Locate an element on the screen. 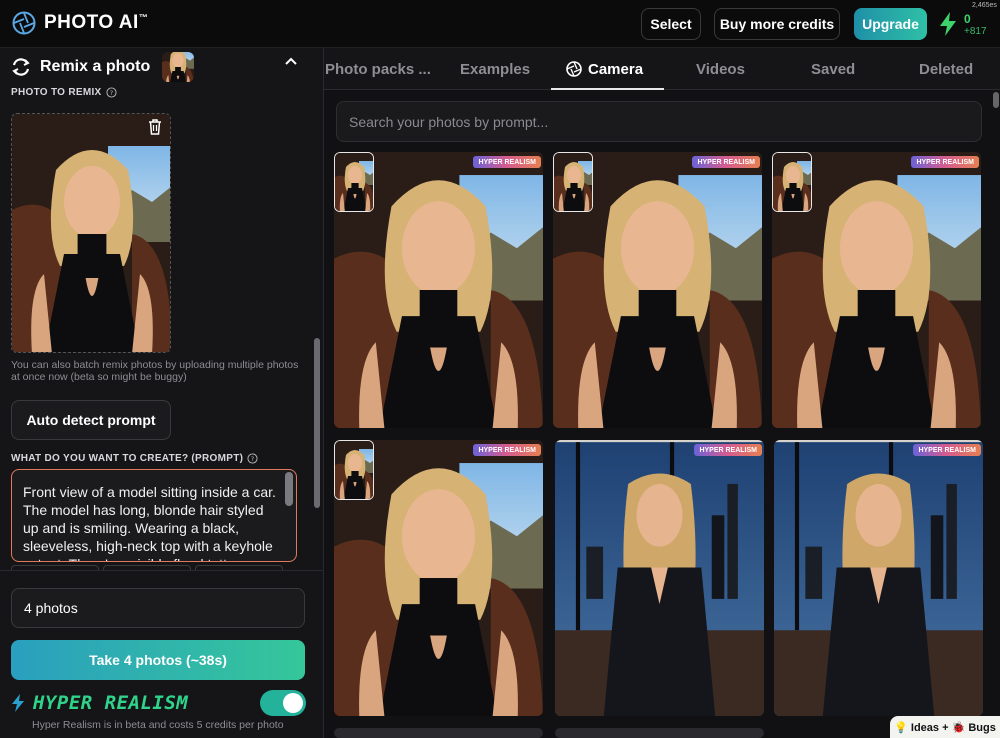 The height and width of the screenshot is (738, 1000). tab-videos: Videos is located at coordinates (720, 69).